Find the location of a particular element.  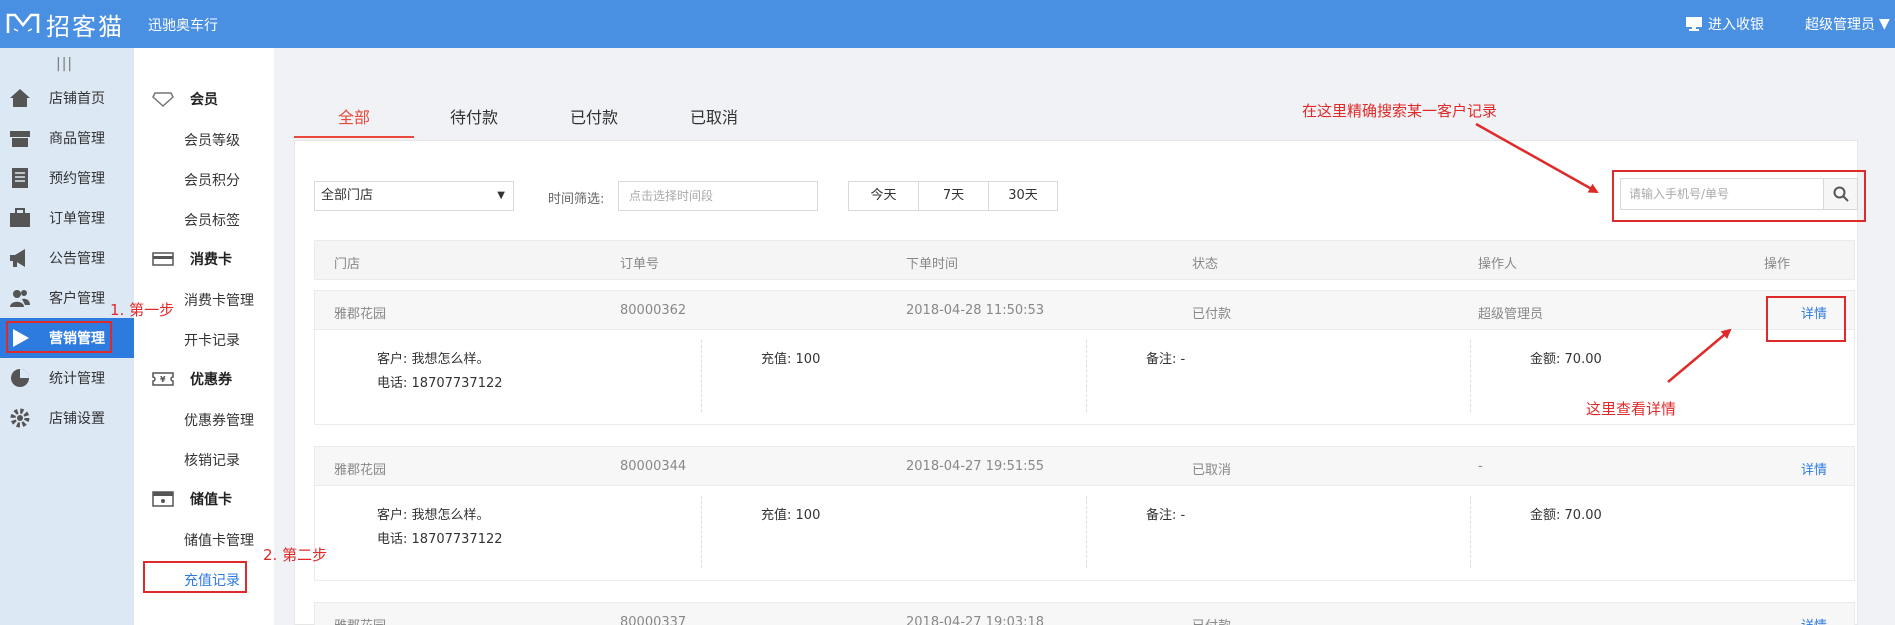

arrow-to-search is located at coordinates (1537, 158).